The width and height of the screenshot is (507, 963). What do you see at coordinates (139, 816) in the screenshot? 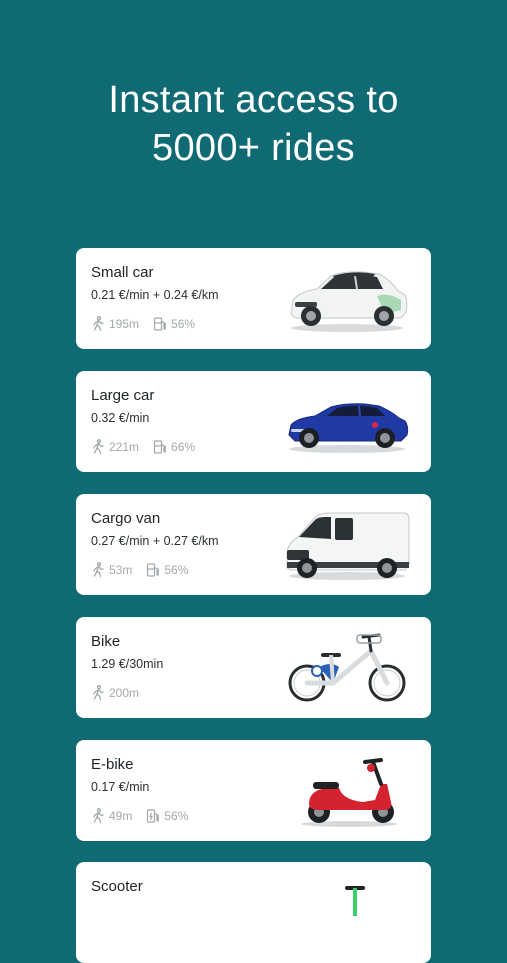
I see `vehicle-meta: 49m 56%` at bounding box center [139, 816].